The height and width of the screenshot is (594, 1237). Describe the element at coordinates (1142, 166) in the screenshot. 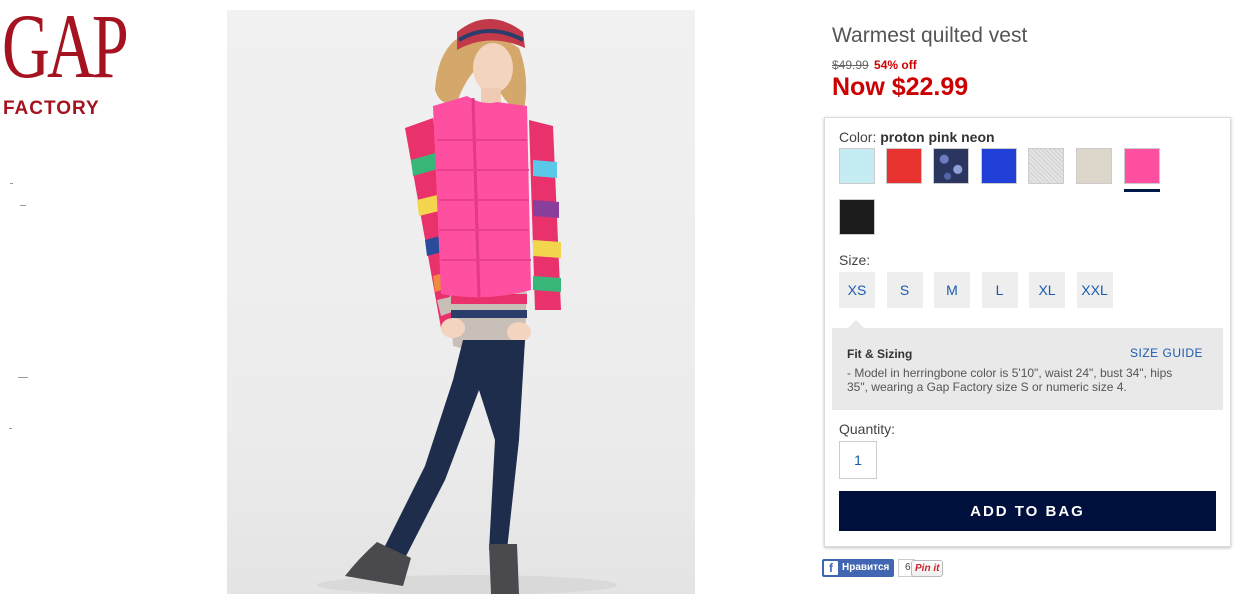

I see `color-swatch-proton-pink-neon` at that location.